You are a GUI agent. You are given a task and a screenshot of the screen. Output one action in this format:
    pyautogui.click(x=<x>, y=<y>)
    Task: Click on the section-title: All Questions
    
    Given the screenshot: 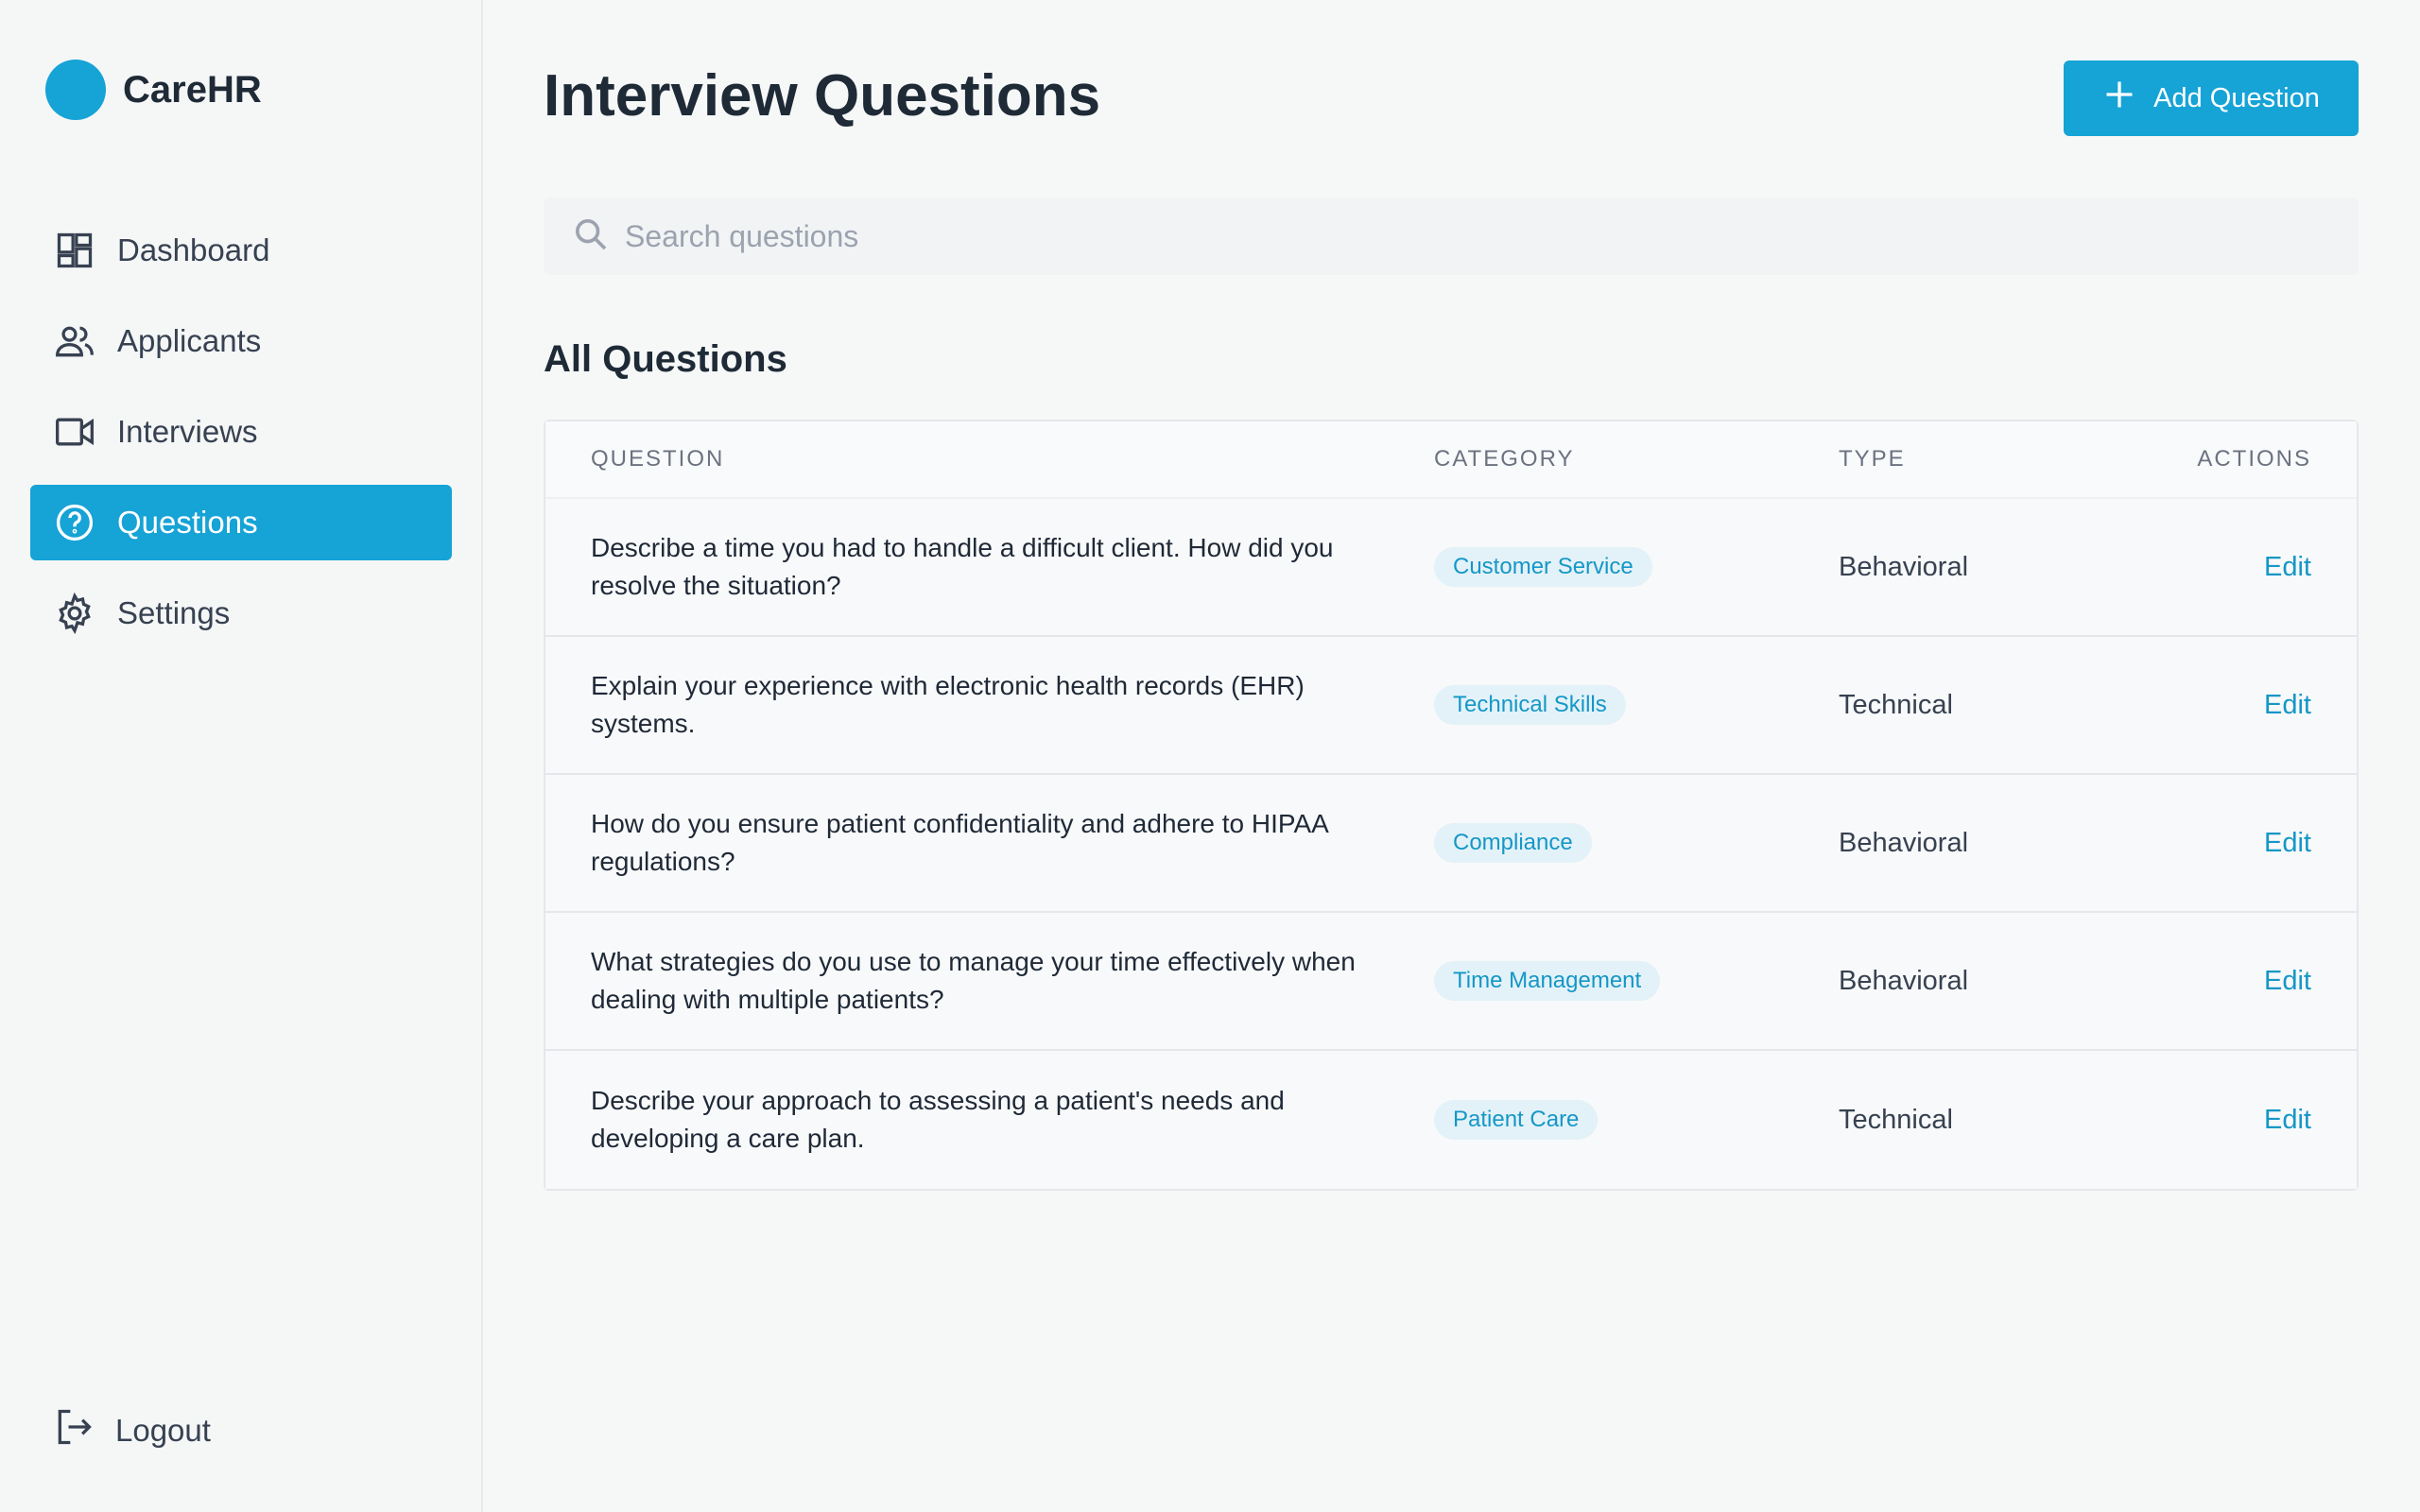 What is the action you would take?
    pyautogui.click(x=665, y=359)
    